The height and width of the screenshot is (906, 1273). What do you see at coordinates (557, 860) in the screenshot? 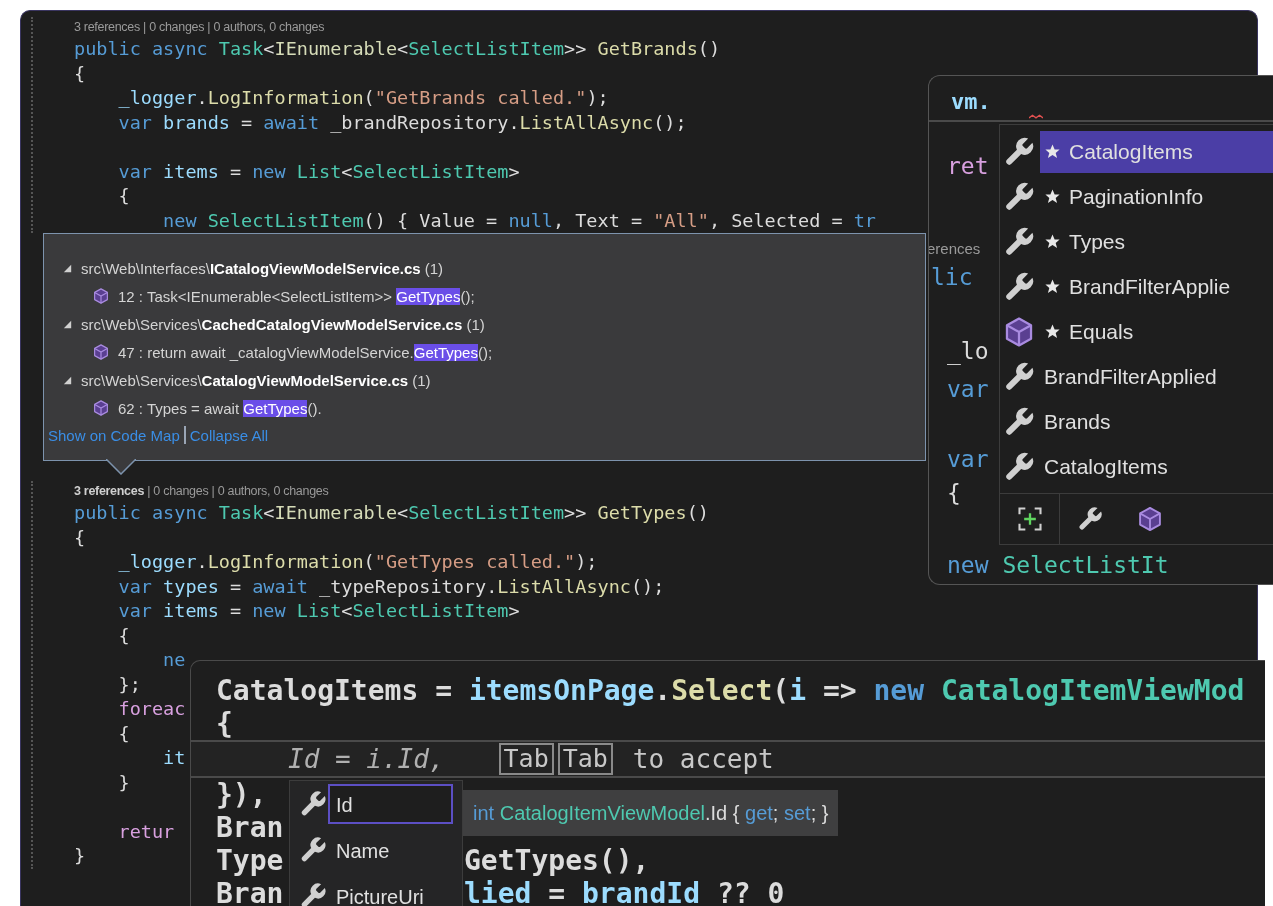
I see `code-line: GetTypes(),` at bounding box center [557, 860].